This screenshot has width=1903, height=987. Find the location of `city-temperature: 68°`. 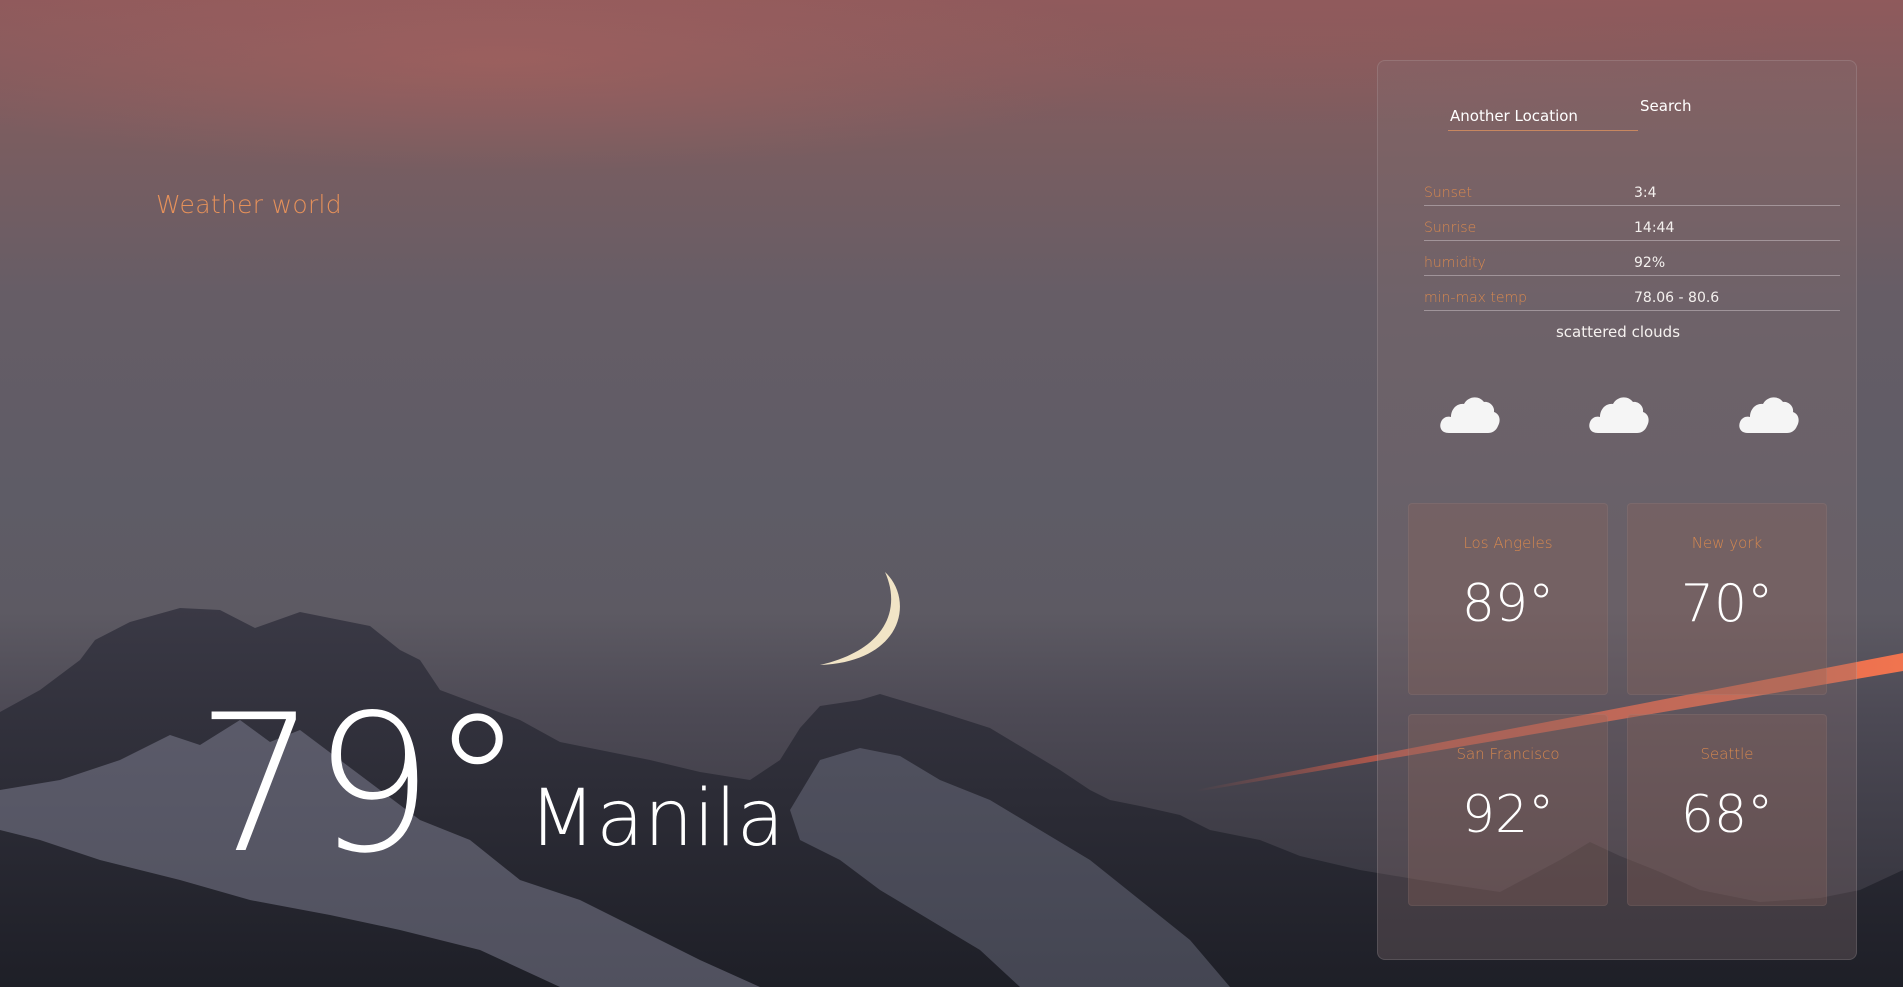

city-temperature: 68° is located at coordinates (1727, 815).